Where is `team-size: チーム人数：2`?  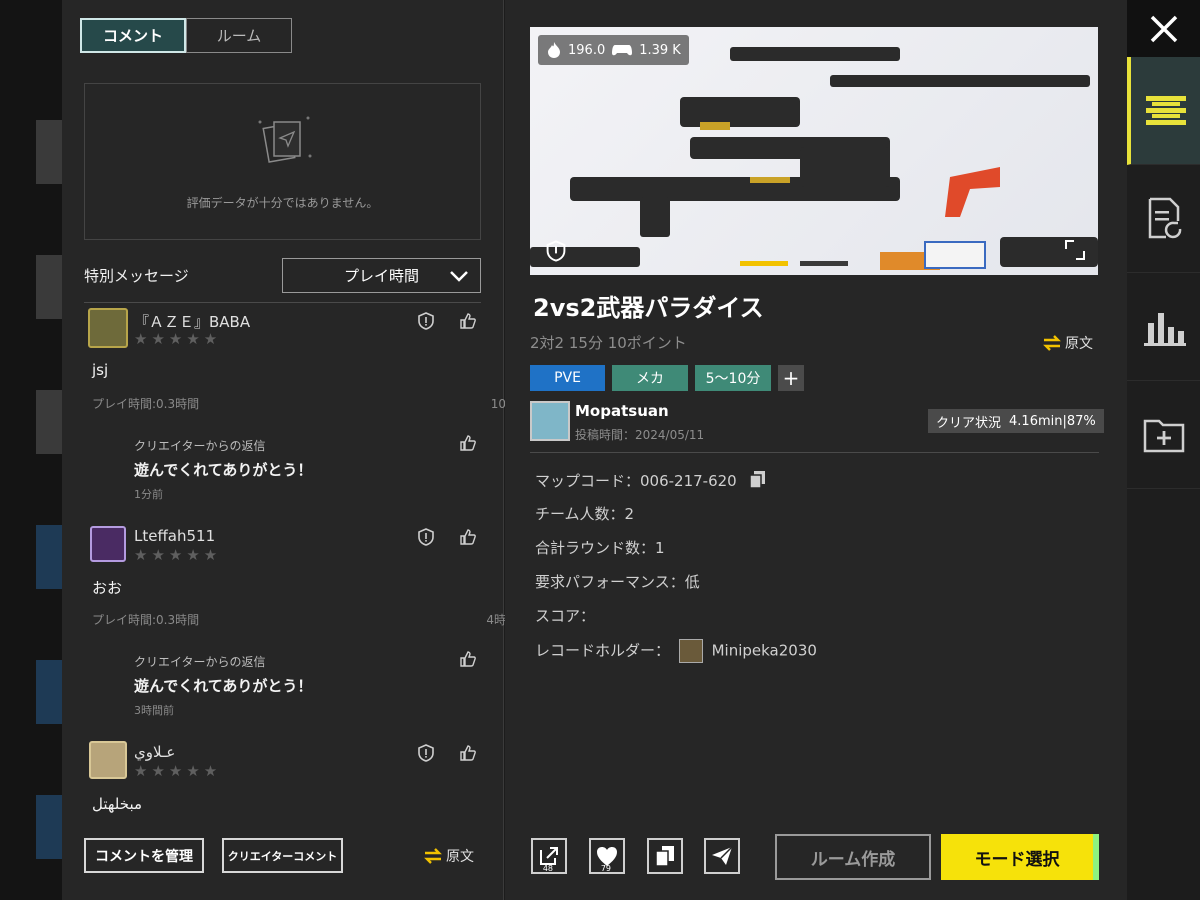
team-size: チーム人数：2 is located at coordinates (585, 514).